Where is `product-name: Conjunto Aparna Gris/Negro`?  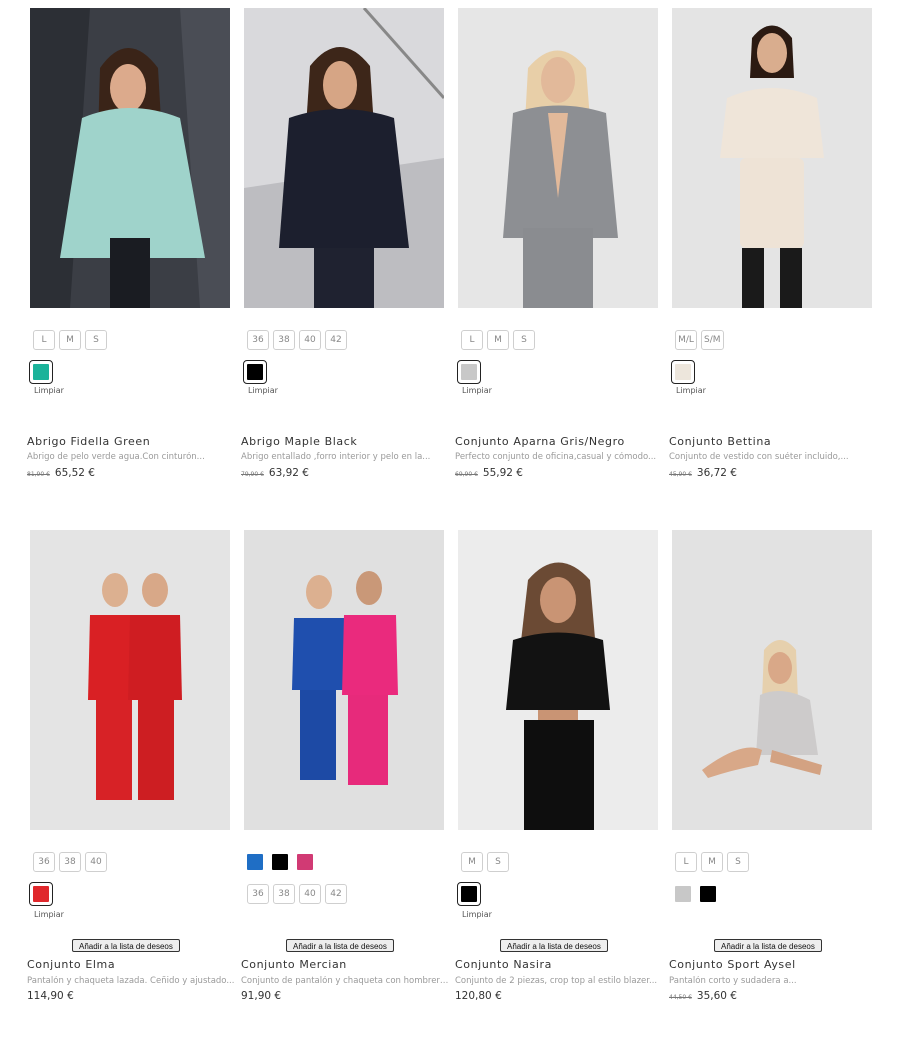 product-name: Conjunto Aparna Gris/Negro is located at coordinates (540, 441).